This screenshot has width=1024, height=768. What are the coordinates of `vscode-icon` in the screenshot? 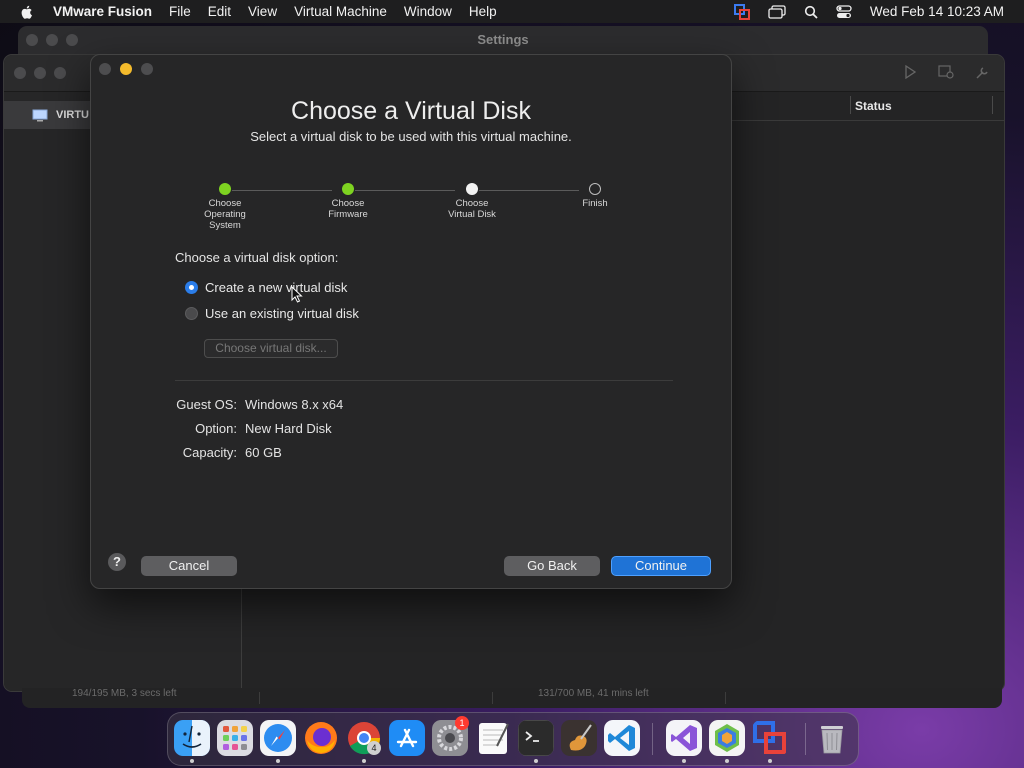 It's located at (622, 738).